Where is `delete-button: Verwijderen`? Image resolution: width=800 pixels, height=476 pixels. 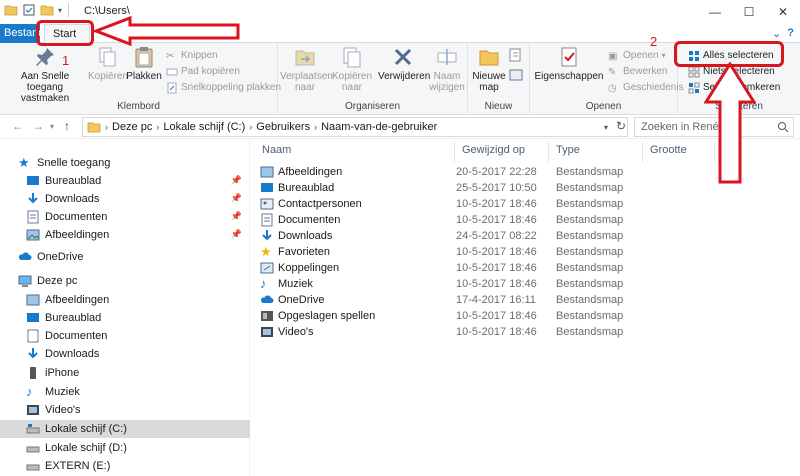
delete-button: Verwijderen is located at coordinates (404, 63).